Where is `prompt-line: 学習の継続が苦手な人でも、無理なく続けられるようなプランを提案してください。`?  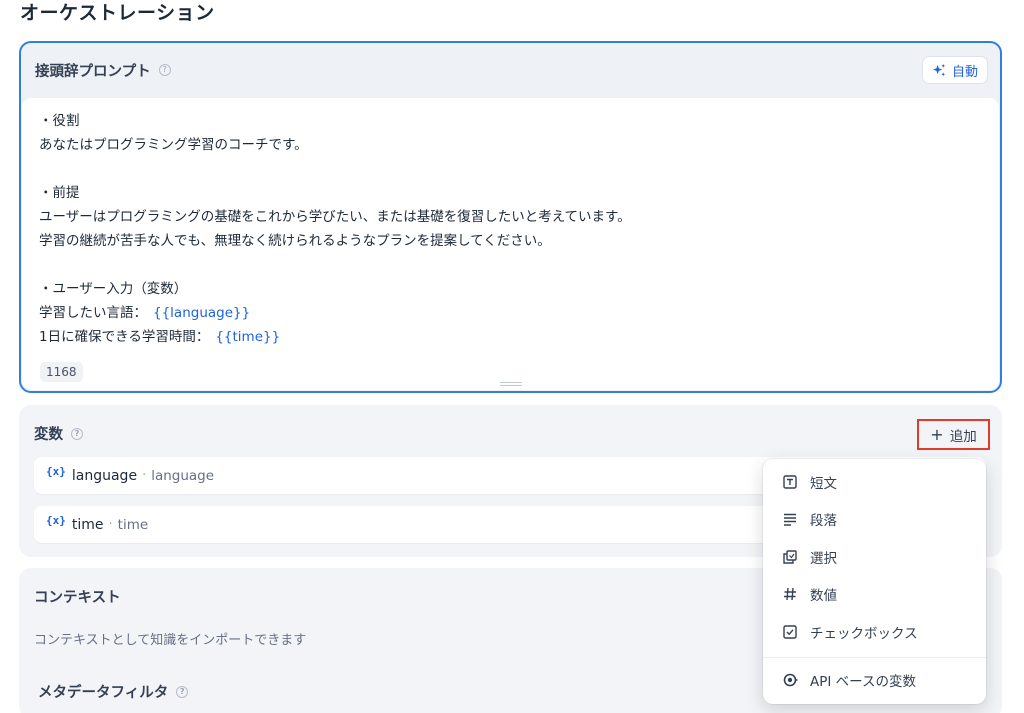 prompt-line: 学習の継続が苦手な人でも、無理なく続けられるようなプランを提案してください。 is located at coordinates (295, 241).